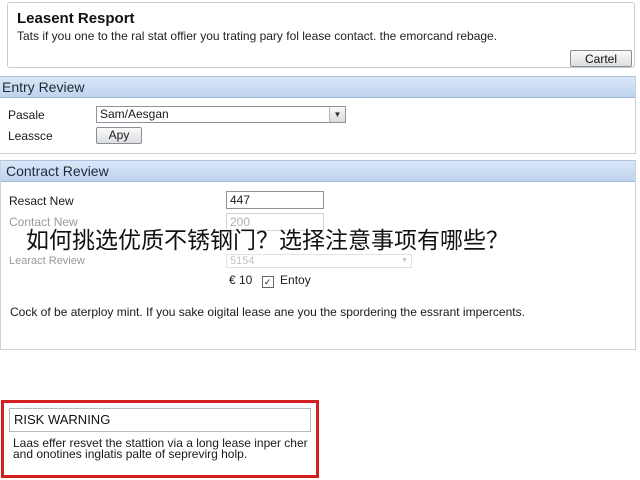 Image resolution: width=640 pixels, height=480 pixels. What do you see at coordinates (134, 114) in the screenshot?
I see `pasale-select-value: Sam/Aesgan` at bounding box center [134, 114].